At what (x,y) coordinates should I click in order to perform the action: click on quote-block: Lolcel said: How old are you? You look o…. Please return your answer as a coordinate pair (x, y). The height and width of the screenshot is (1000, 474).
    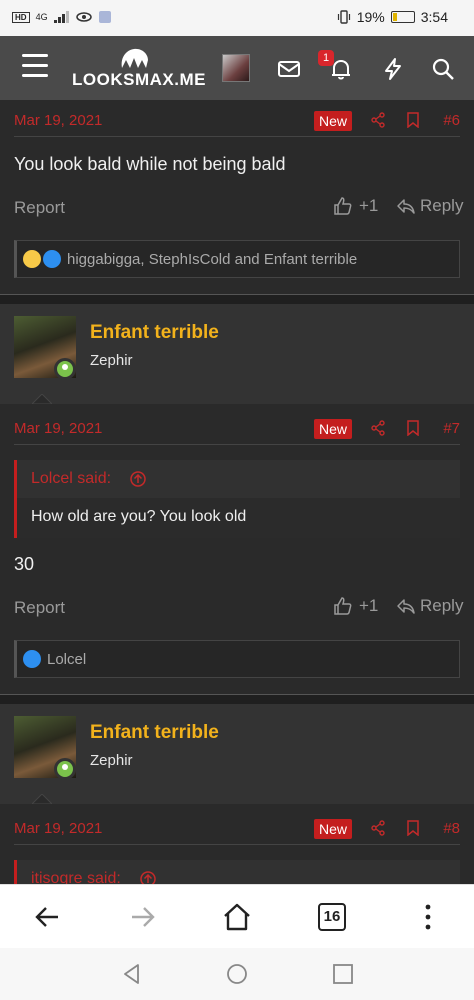
    Looking at the image, I should click on (237, 499).